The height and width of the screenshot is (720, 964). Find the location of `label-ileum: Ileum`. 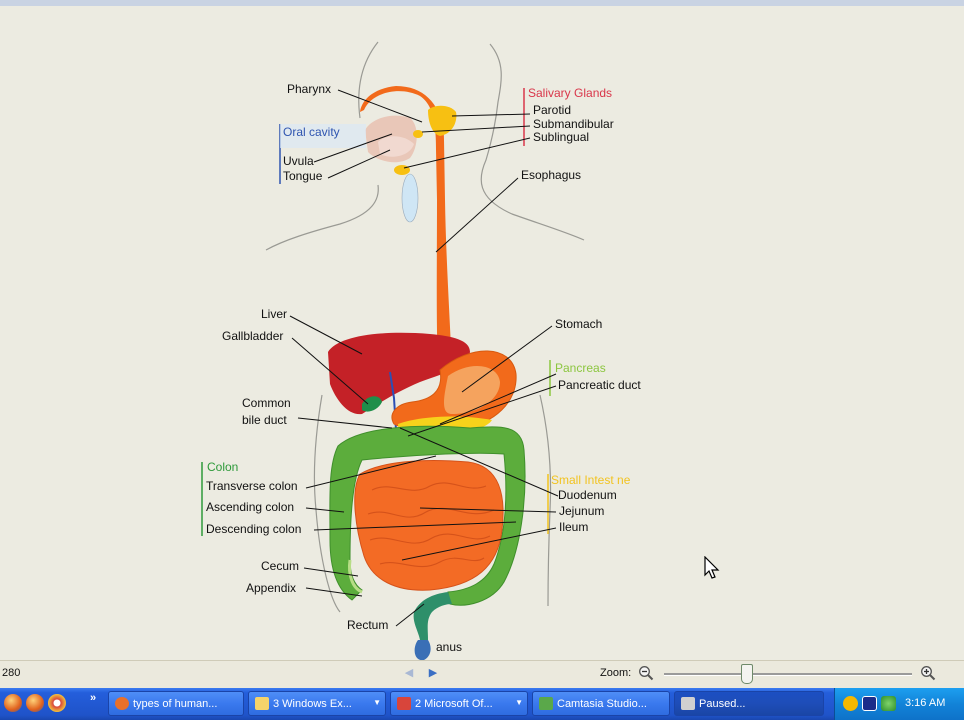

label-ileum: Ileum is located at coordinates (573, 527).